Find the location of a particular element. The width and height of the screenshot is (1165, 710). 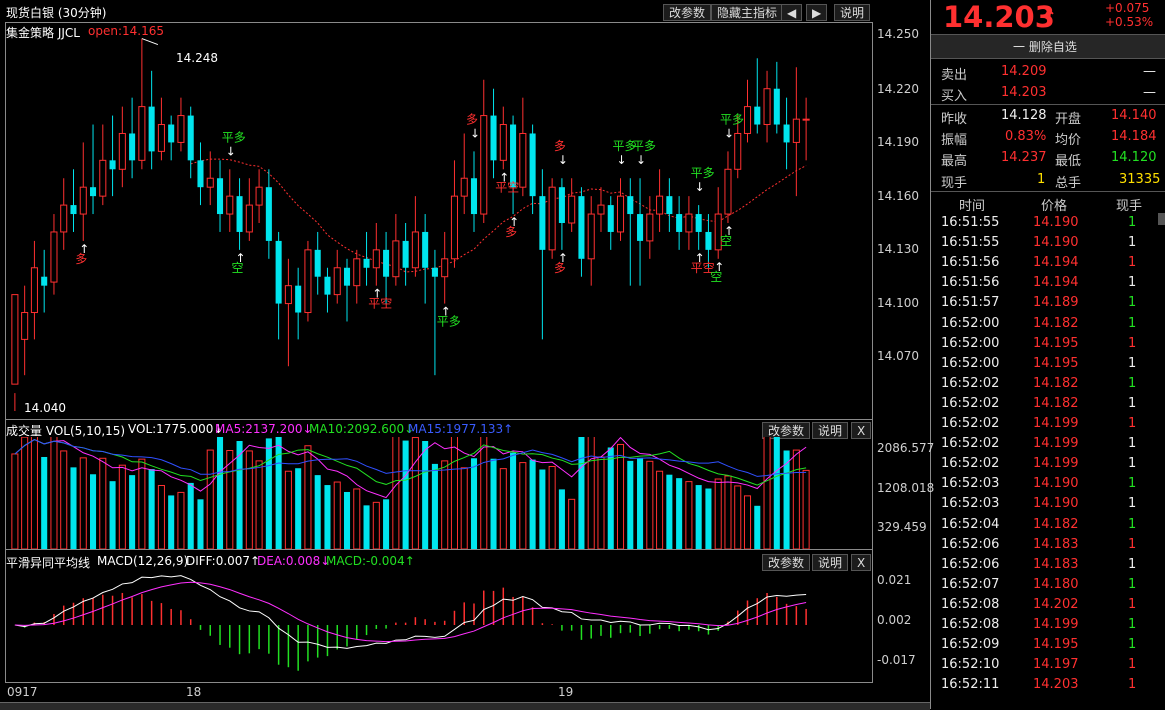

macd-tick: 0.002 is located at coordinates (894, 620).